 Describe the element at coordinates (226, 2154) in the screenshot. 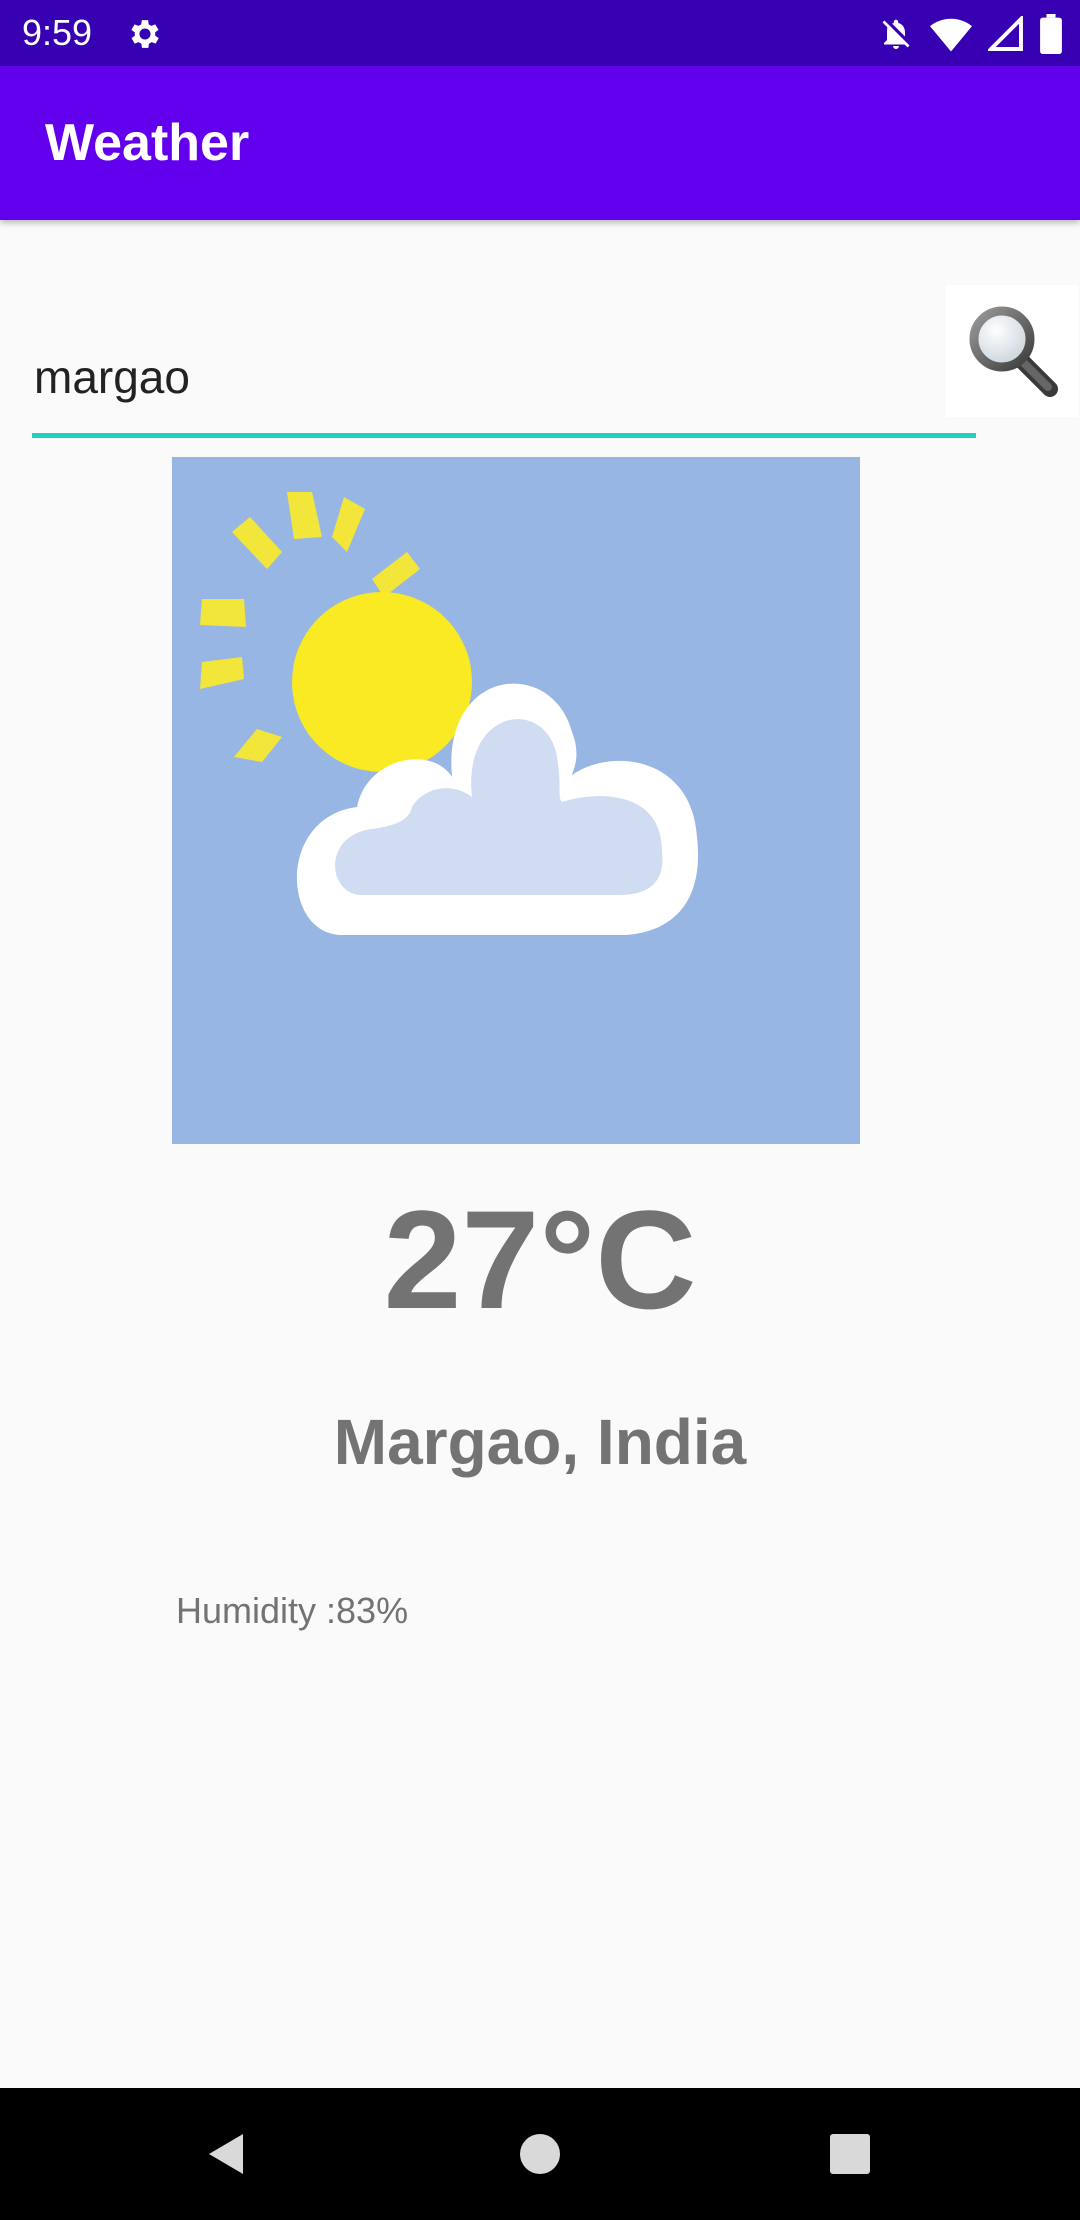

I see `back-button` at that location.